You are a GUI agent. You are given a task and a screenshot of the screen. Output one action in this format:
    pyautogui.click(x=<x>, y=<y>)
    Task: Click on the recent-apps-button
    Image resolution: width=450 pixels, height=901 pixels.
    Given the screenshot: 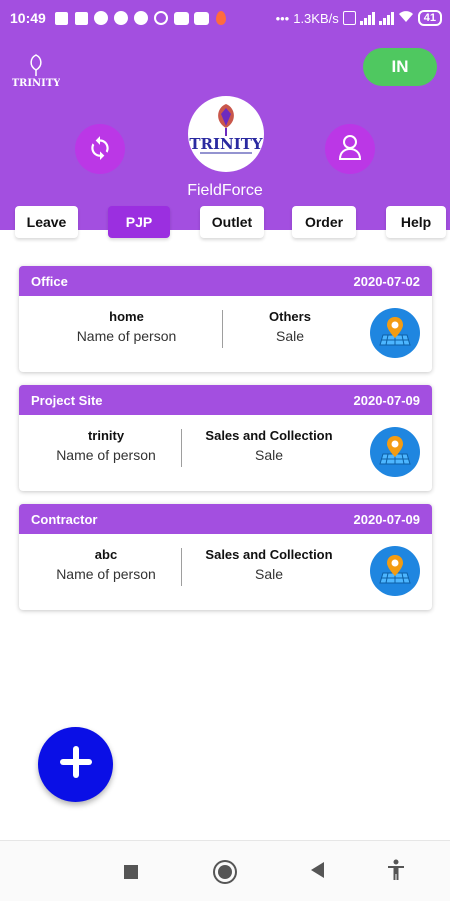 What is the action you would take?
    pyautogui.click(x=131, y=872)
    